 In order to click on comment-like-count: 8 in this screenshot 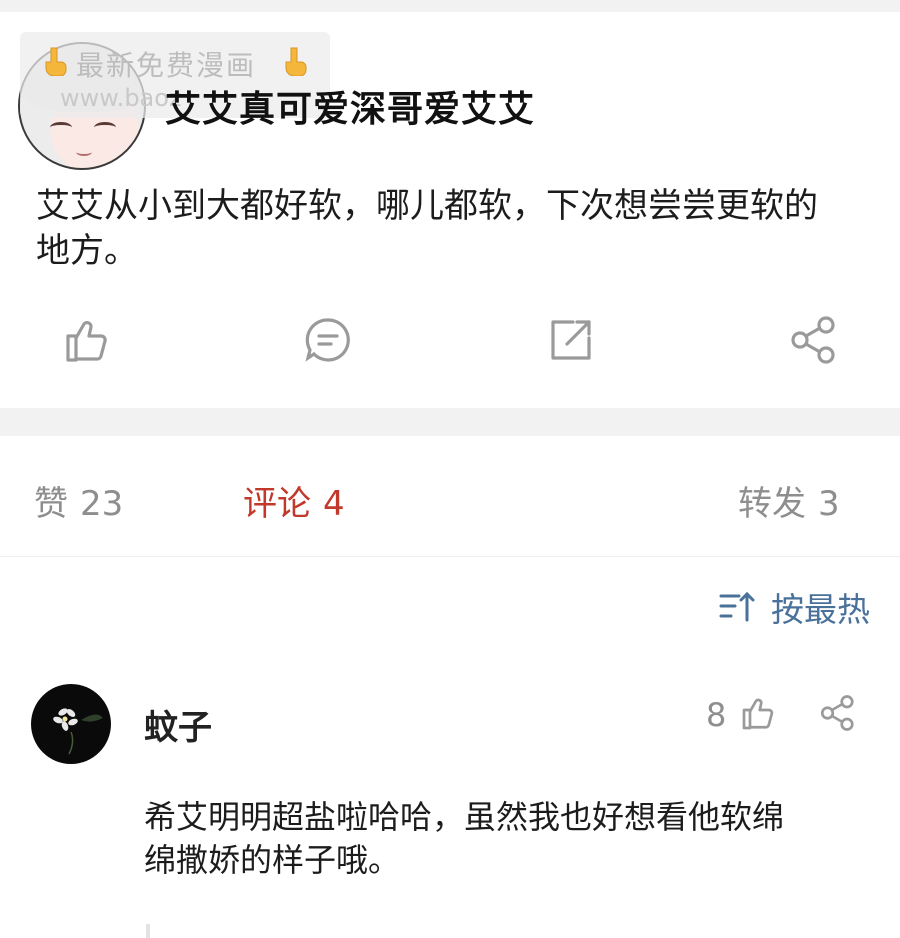, I will do `click(716, 715)`.